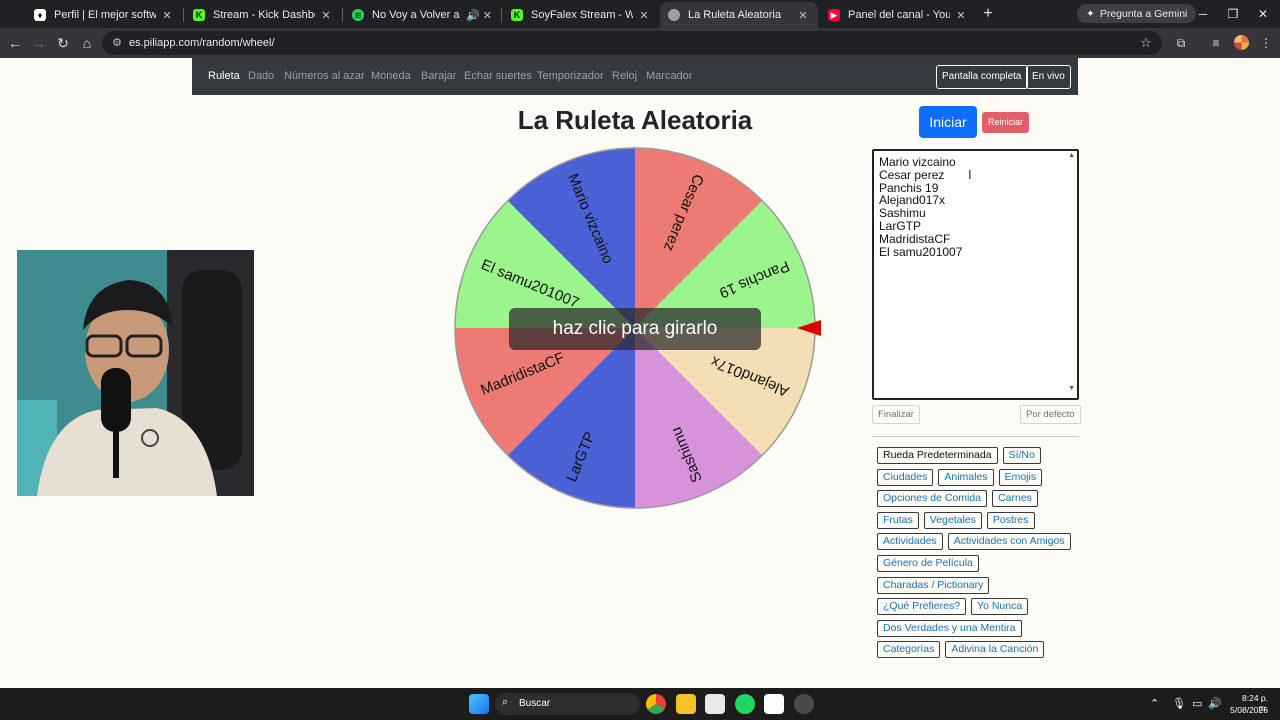  I want to click on tray-chevron-icon: ⌃, so click(1154, 703).